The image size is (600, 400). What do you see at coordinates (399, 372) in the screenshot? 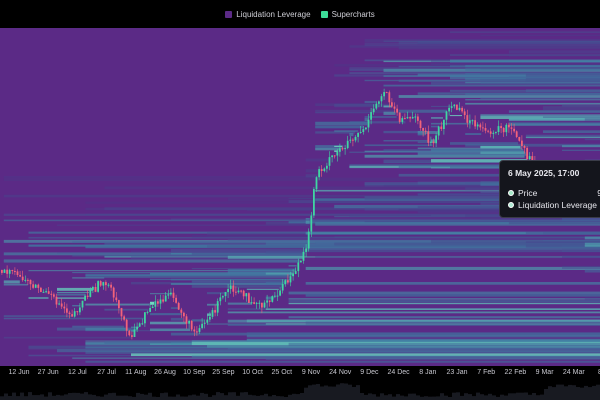
I see `x-tick-label-13: 24 Dec` at bounding box center [399, 372].